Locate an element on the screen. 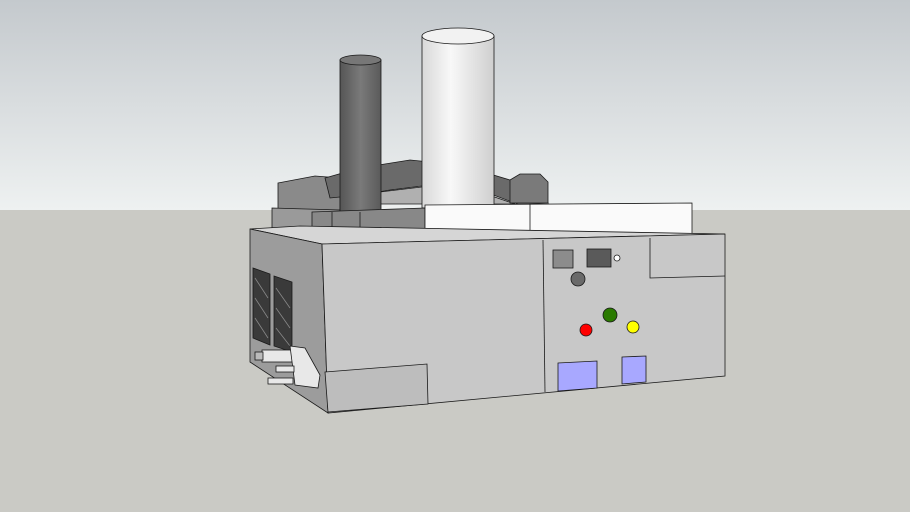 The height and width of the screenshot is (512, 910). button-red is located at coordinates (586, 330).